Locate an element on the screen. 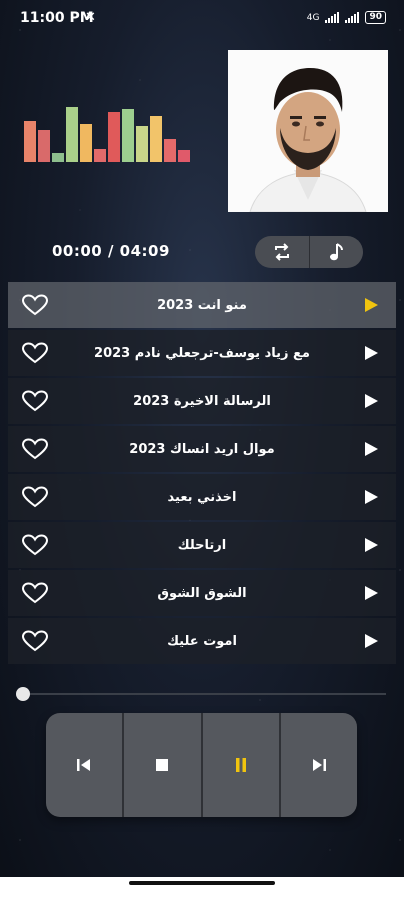  seek-track is located at coordinates (202, 694).